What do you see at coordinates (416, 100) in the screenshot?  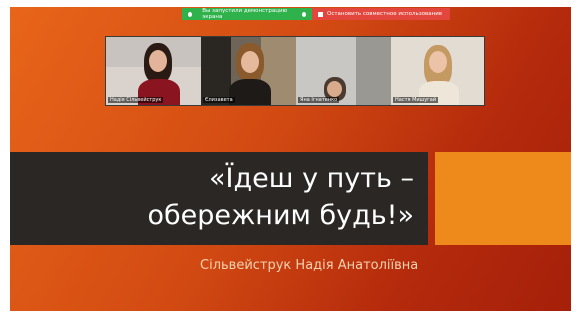 I see `participant-name: Настя Мишугай` at bounding box center [416, 100].